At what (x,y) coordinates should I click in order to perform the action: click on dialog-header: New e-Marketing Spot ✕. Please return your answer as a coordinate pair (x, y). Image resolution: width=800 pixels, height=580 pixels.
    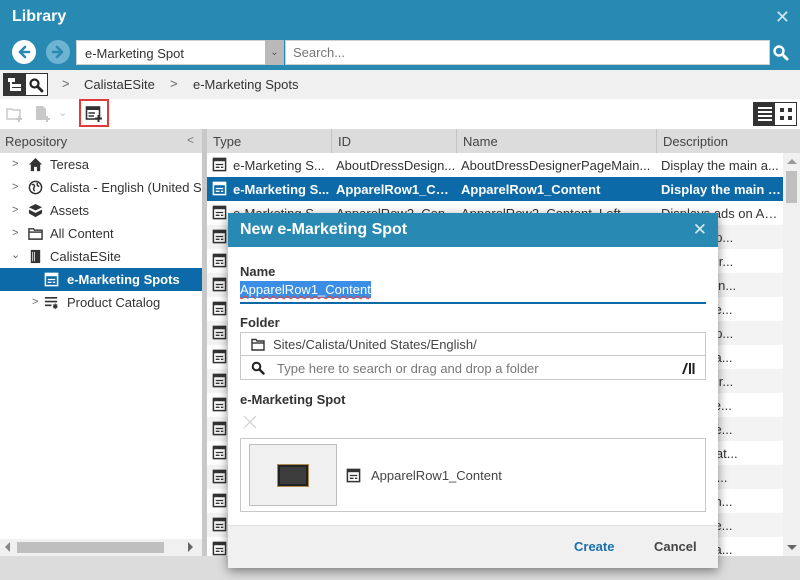
    Looking at the image, I should click on (473, 230).